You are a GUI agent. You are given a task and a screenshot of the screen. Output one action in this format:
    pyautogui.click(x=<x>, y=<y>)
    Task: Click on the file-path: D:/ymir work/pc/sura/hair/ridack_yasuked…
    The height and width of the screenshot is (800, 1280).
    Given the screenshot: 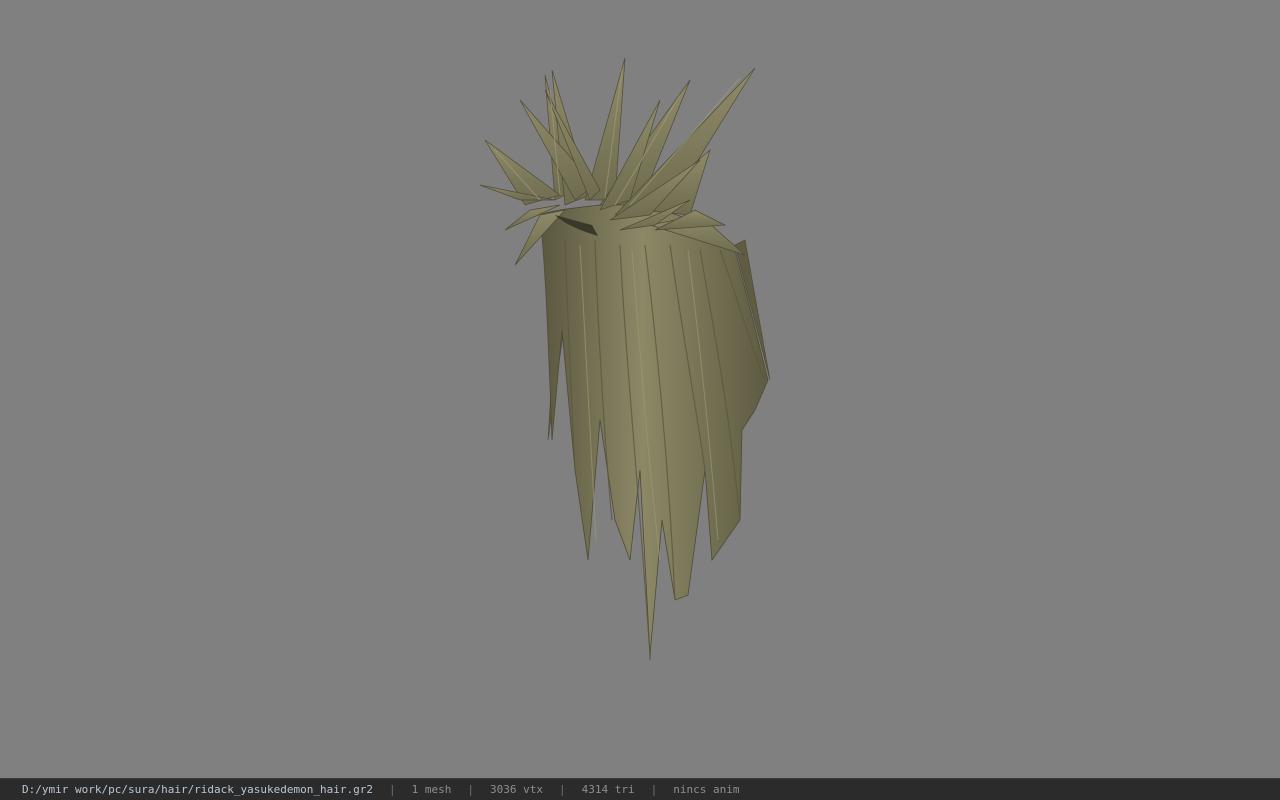 What is the action you would take?
    pyautogui.click(x=197, y=789)
    